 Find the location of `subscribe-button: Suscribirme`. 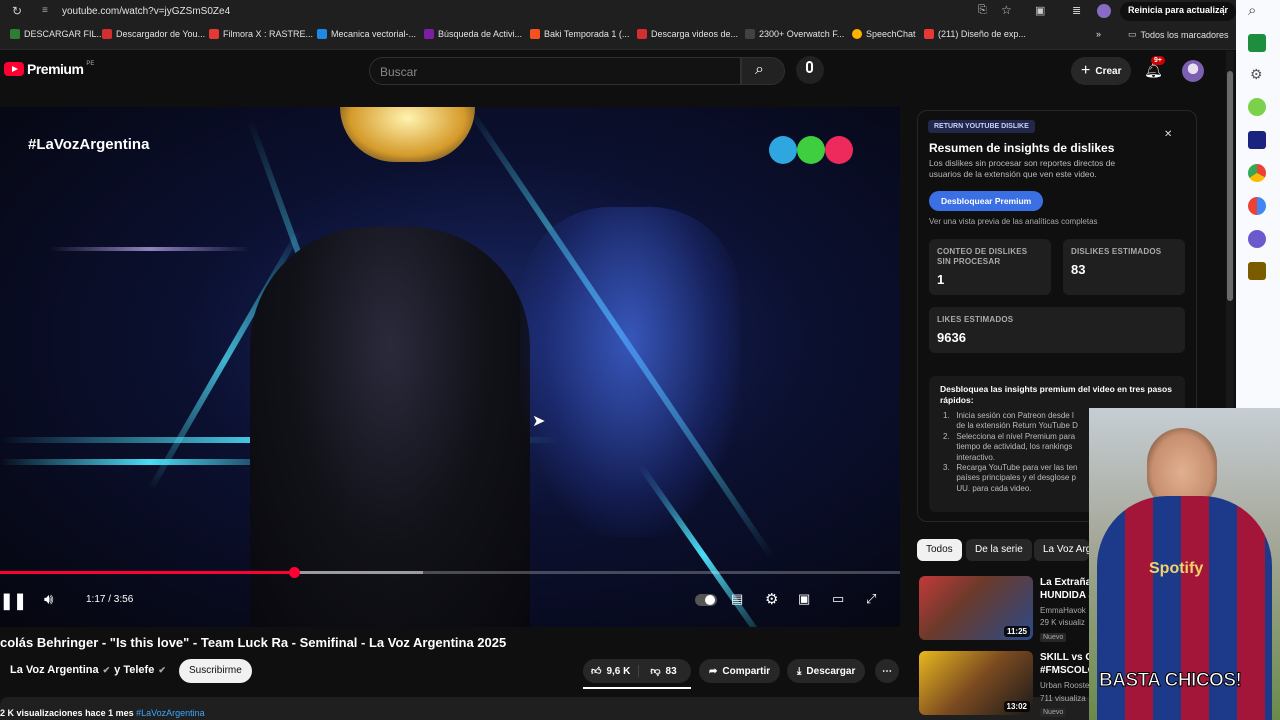

subscribe-button: Suscribirme is located at coordinates (215, 671).